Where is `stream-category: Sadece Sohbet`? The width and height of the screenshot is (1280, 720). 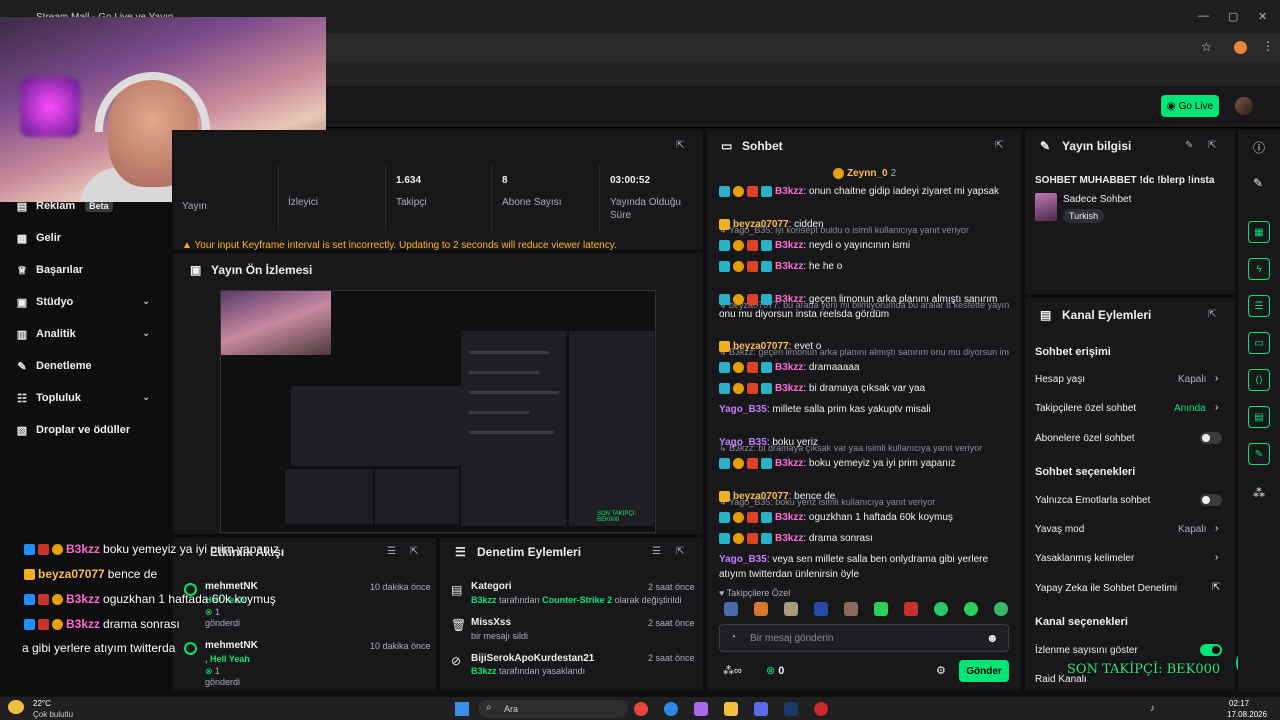 stream-category: Sadece Sohbet is located at coordinates (1097, 199).